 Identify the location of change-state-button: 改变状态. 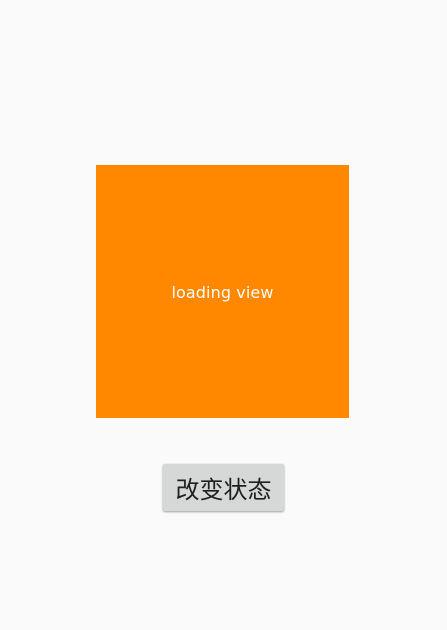
(223, 487).